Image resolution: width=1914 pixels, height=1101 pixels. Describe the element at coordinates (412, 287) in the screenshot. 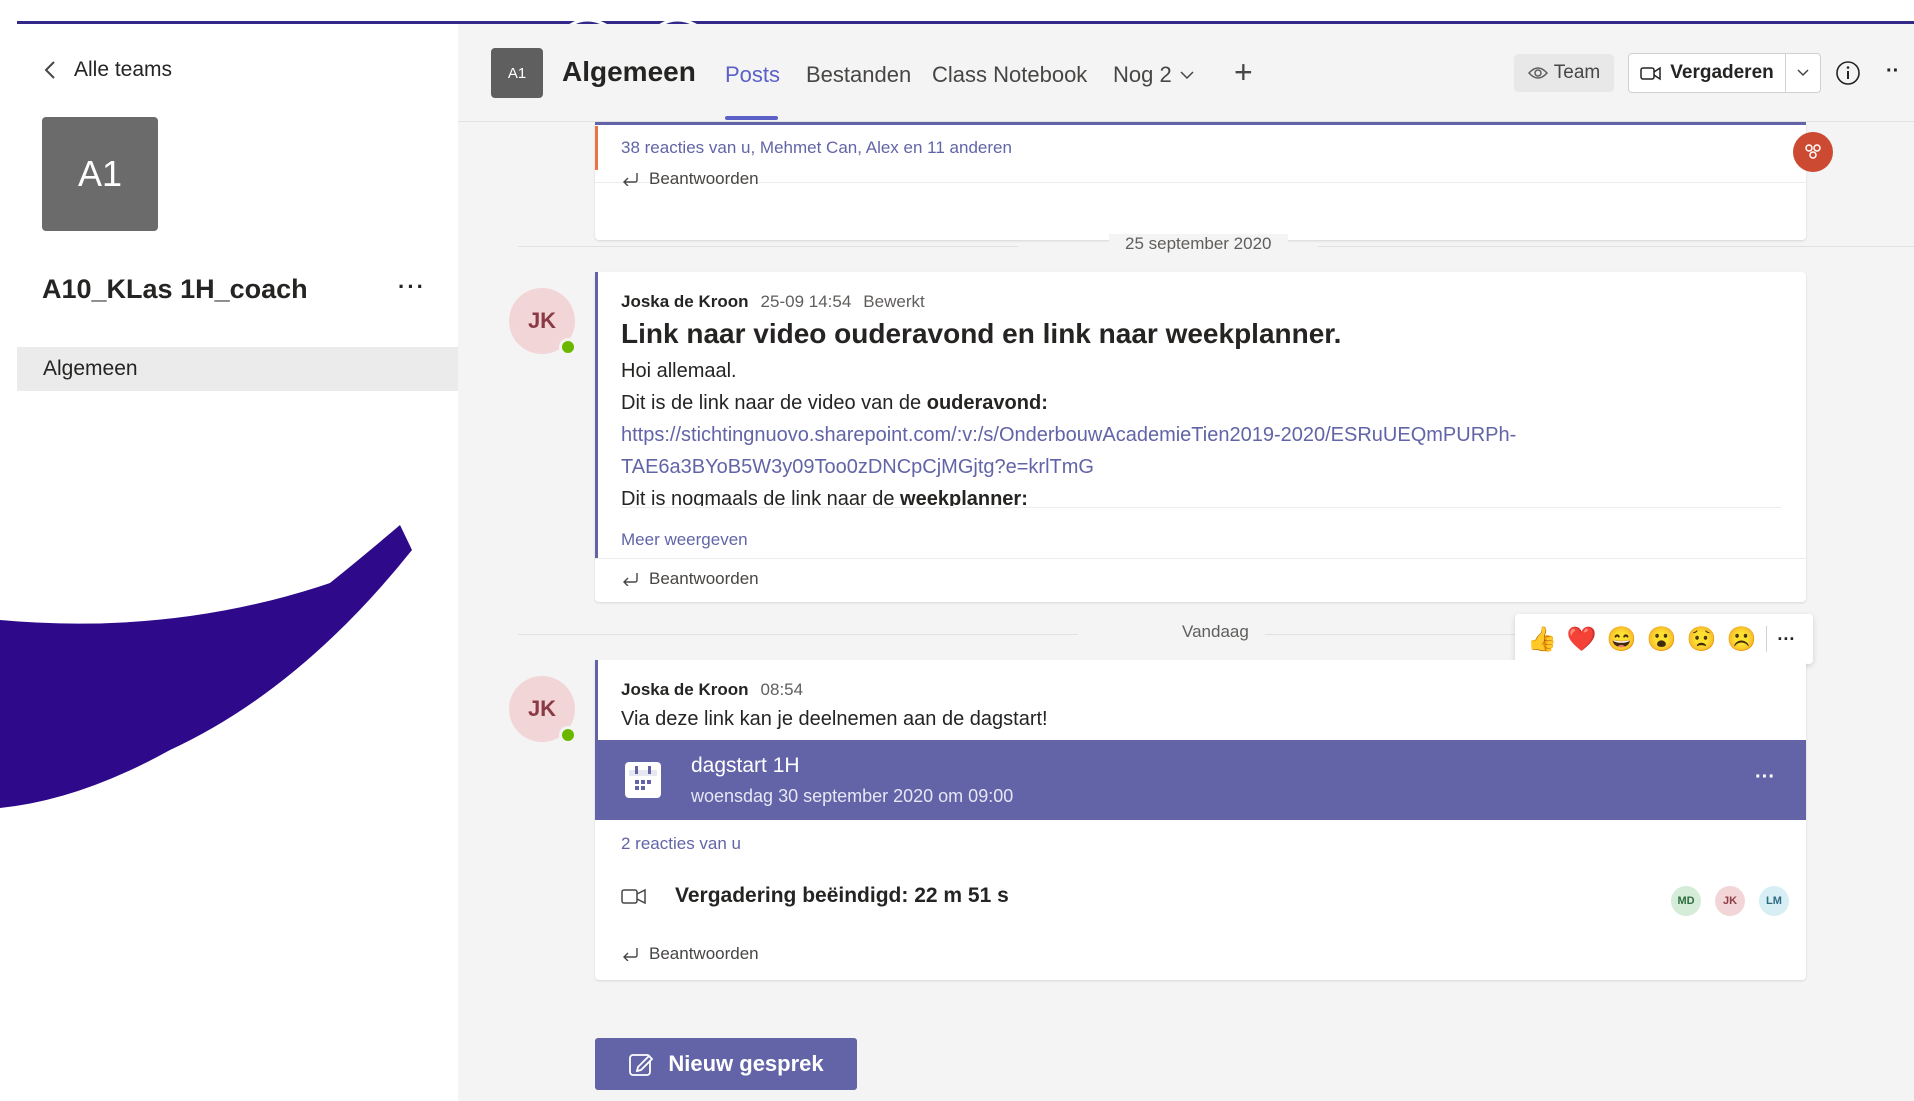

I see `team-more-button: ···` at that location.